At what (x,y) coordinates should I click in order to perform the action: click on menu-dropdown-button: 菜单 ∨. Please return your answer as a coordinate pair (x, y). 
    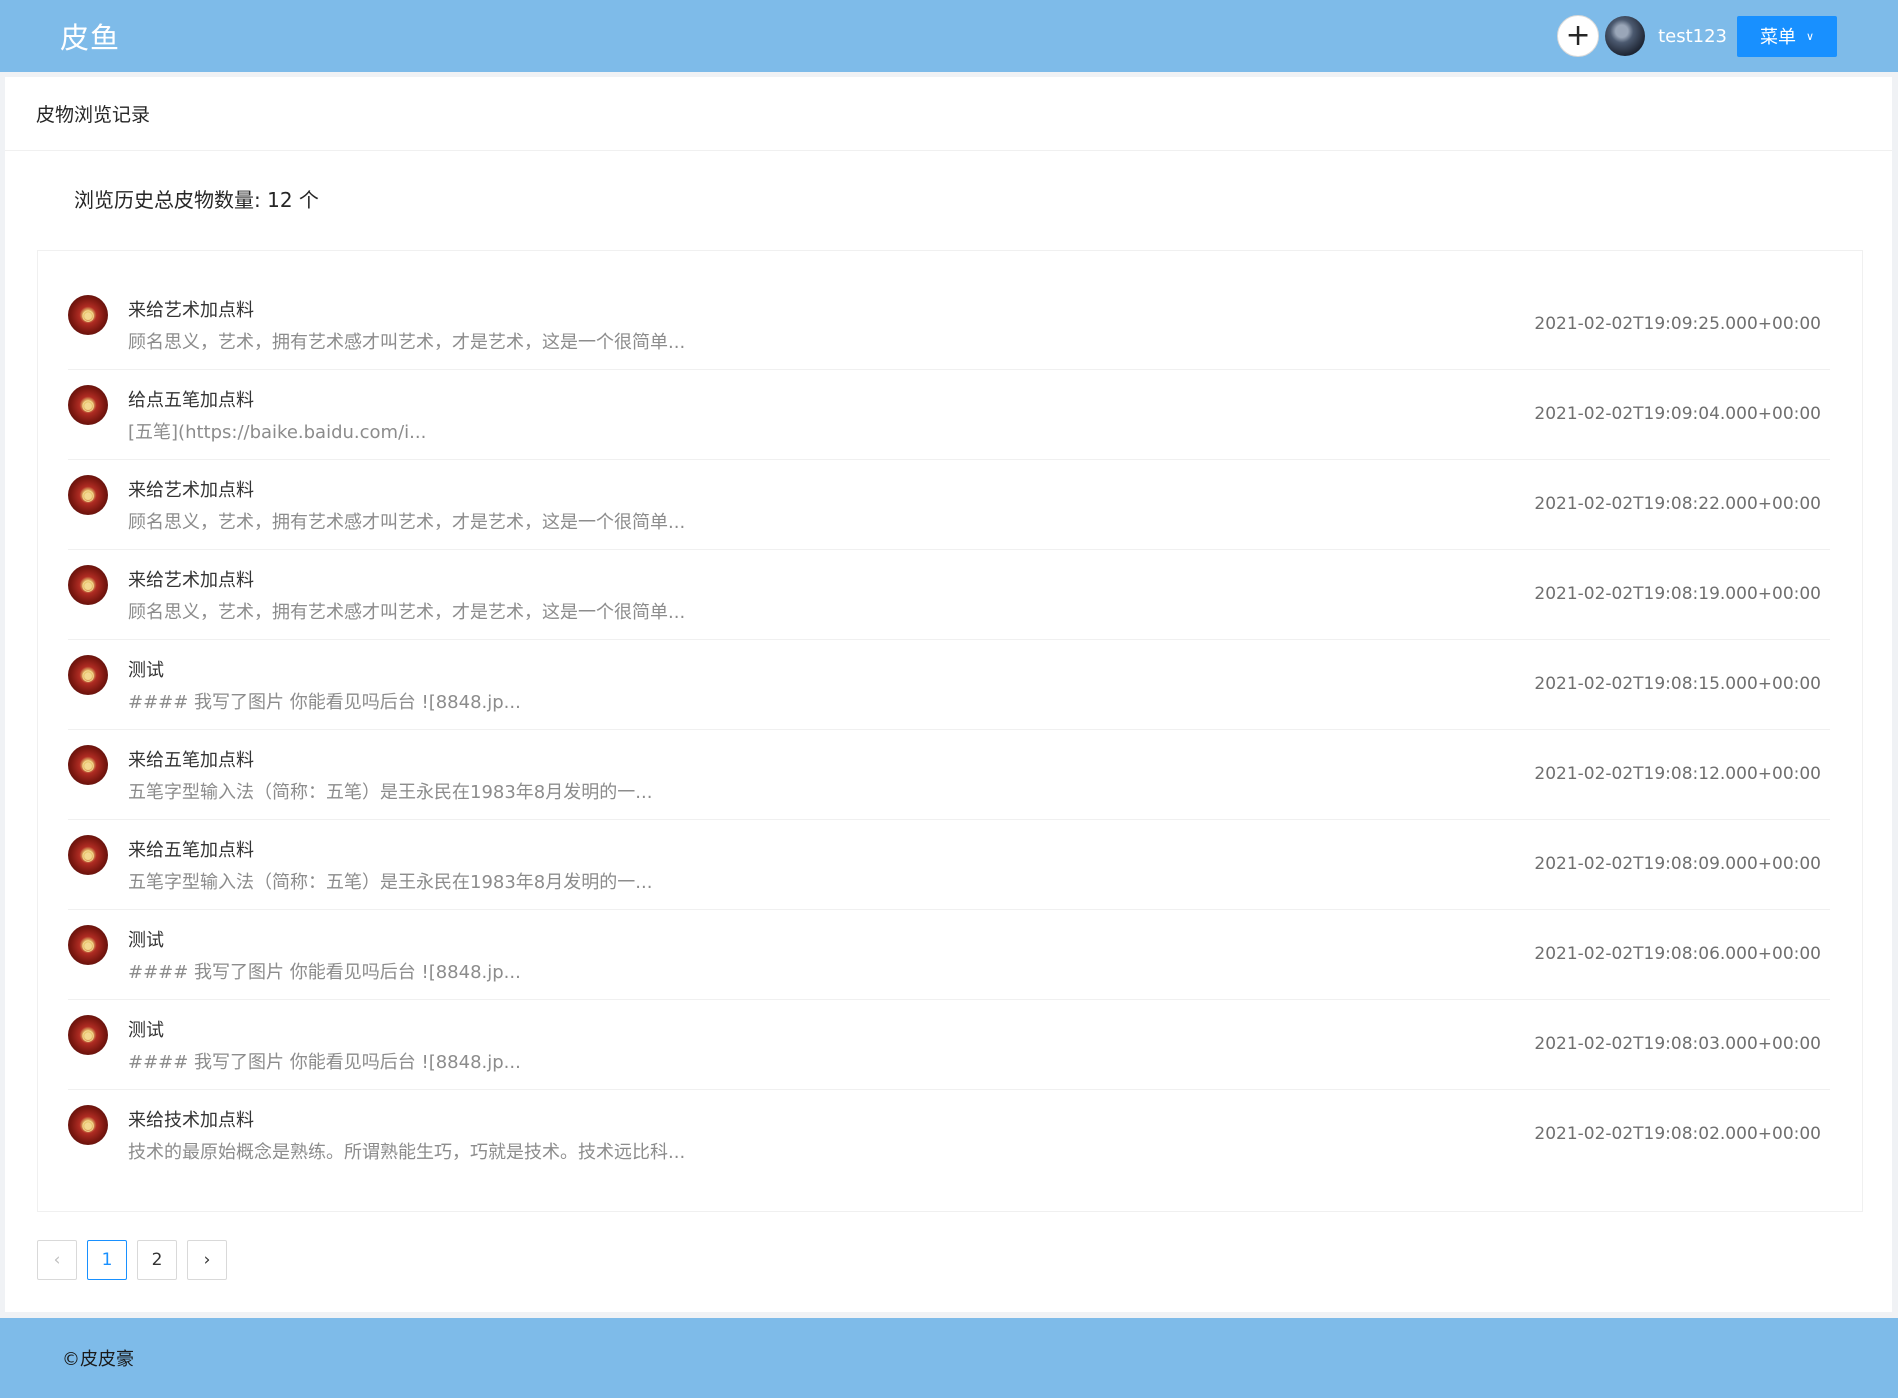
    Looking at the image, I should click on (1787, 36).